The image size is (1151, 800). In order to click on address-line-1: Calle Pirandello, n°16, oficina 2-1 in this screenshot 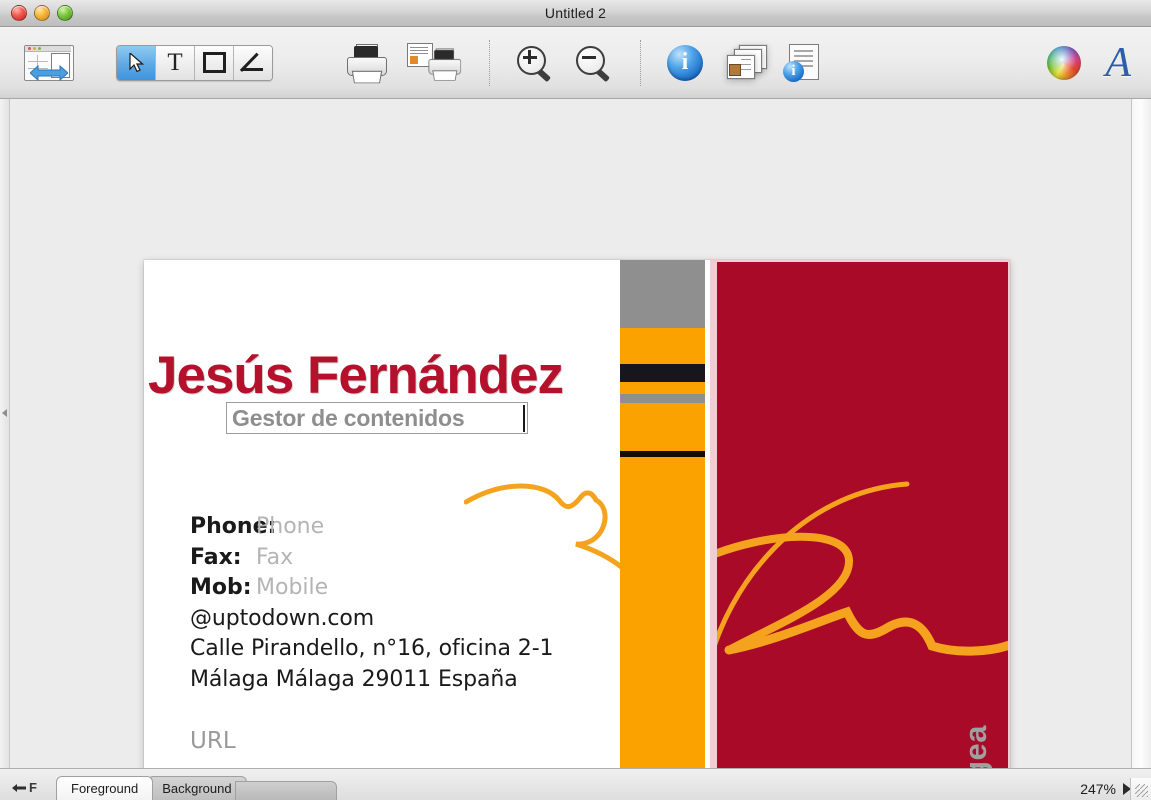, I will do `click(372, 649)`.